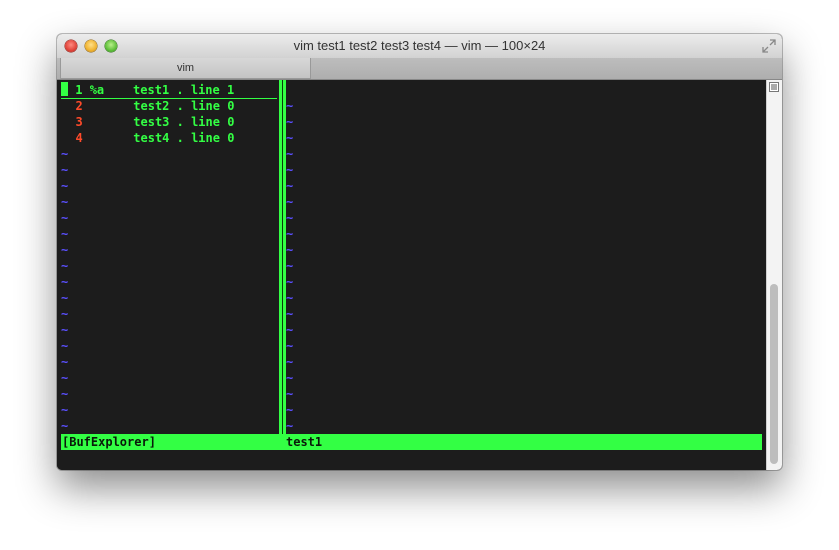 This screenshot has height=550, width=839. Describe the element at coordinates (64, 89) in the screenshot. I see `text-cursor` at that location.